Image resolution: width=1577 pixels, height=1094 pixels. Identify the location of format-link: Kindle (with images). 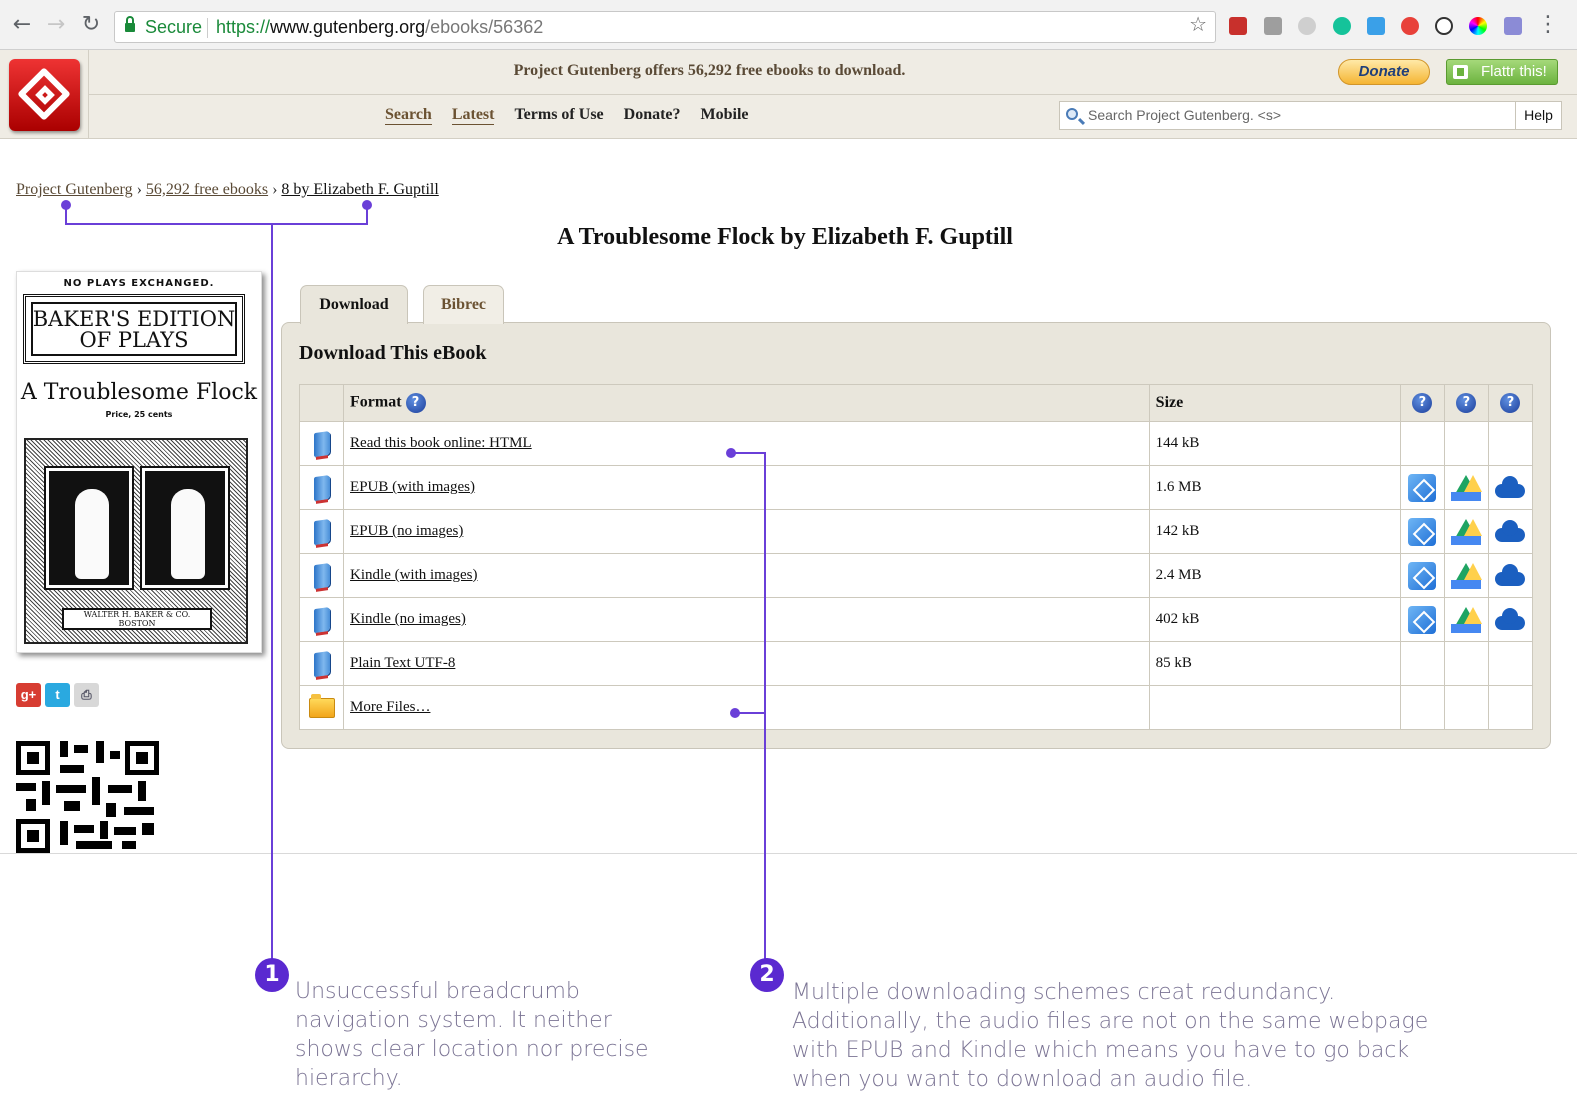
(413, 575).